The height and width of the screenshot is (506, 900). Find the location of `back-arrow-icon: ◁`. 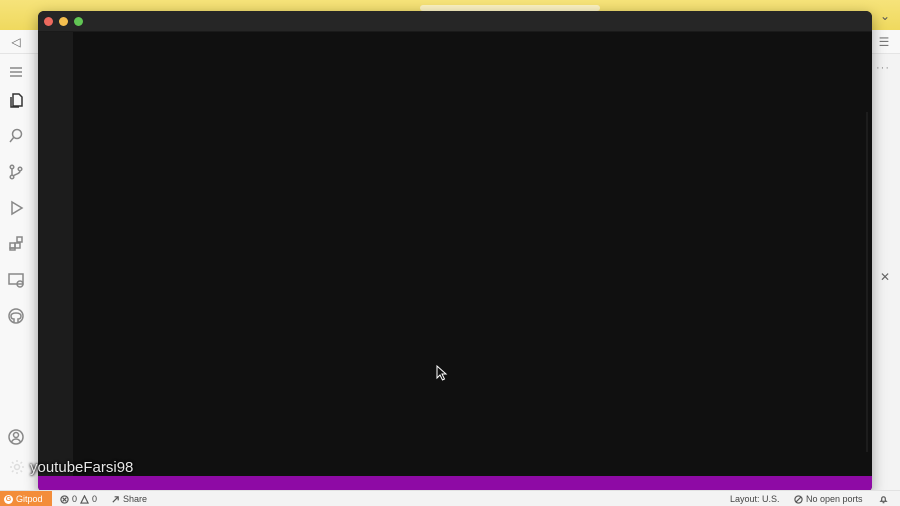

back-arrow-icon: ◁ is located at coordinates (16, 42).